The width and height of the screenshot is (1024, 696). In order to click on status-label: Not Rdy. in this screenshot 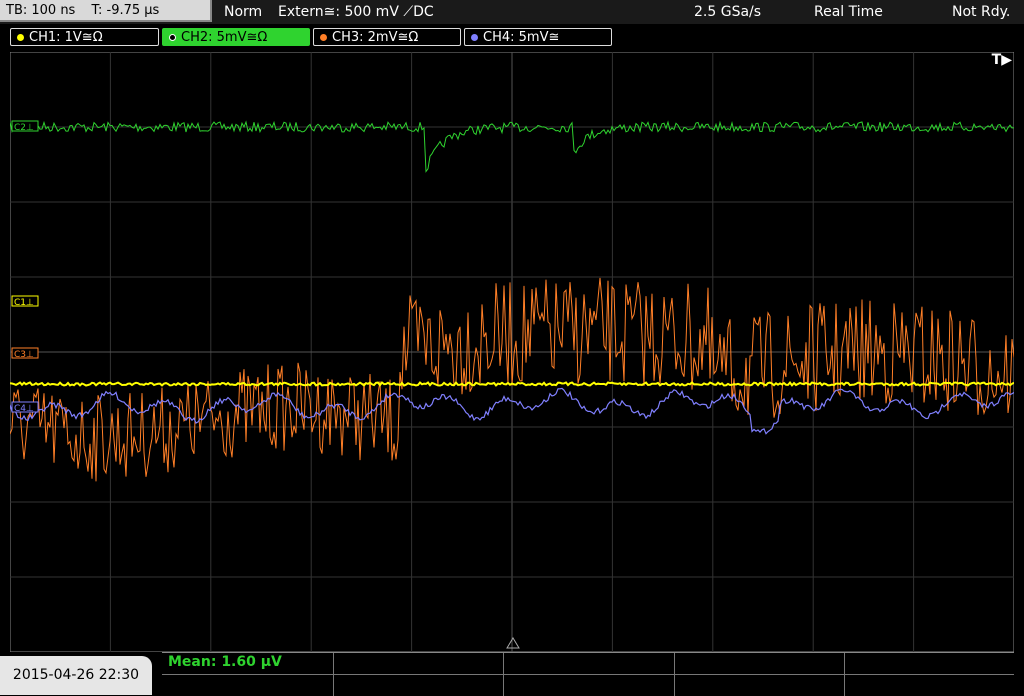, I will do `click(981, 12)`.